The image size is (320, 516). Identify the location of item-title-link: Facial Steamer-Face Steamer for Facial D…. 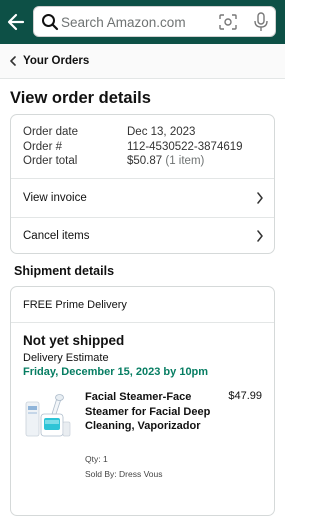
(149, 412).